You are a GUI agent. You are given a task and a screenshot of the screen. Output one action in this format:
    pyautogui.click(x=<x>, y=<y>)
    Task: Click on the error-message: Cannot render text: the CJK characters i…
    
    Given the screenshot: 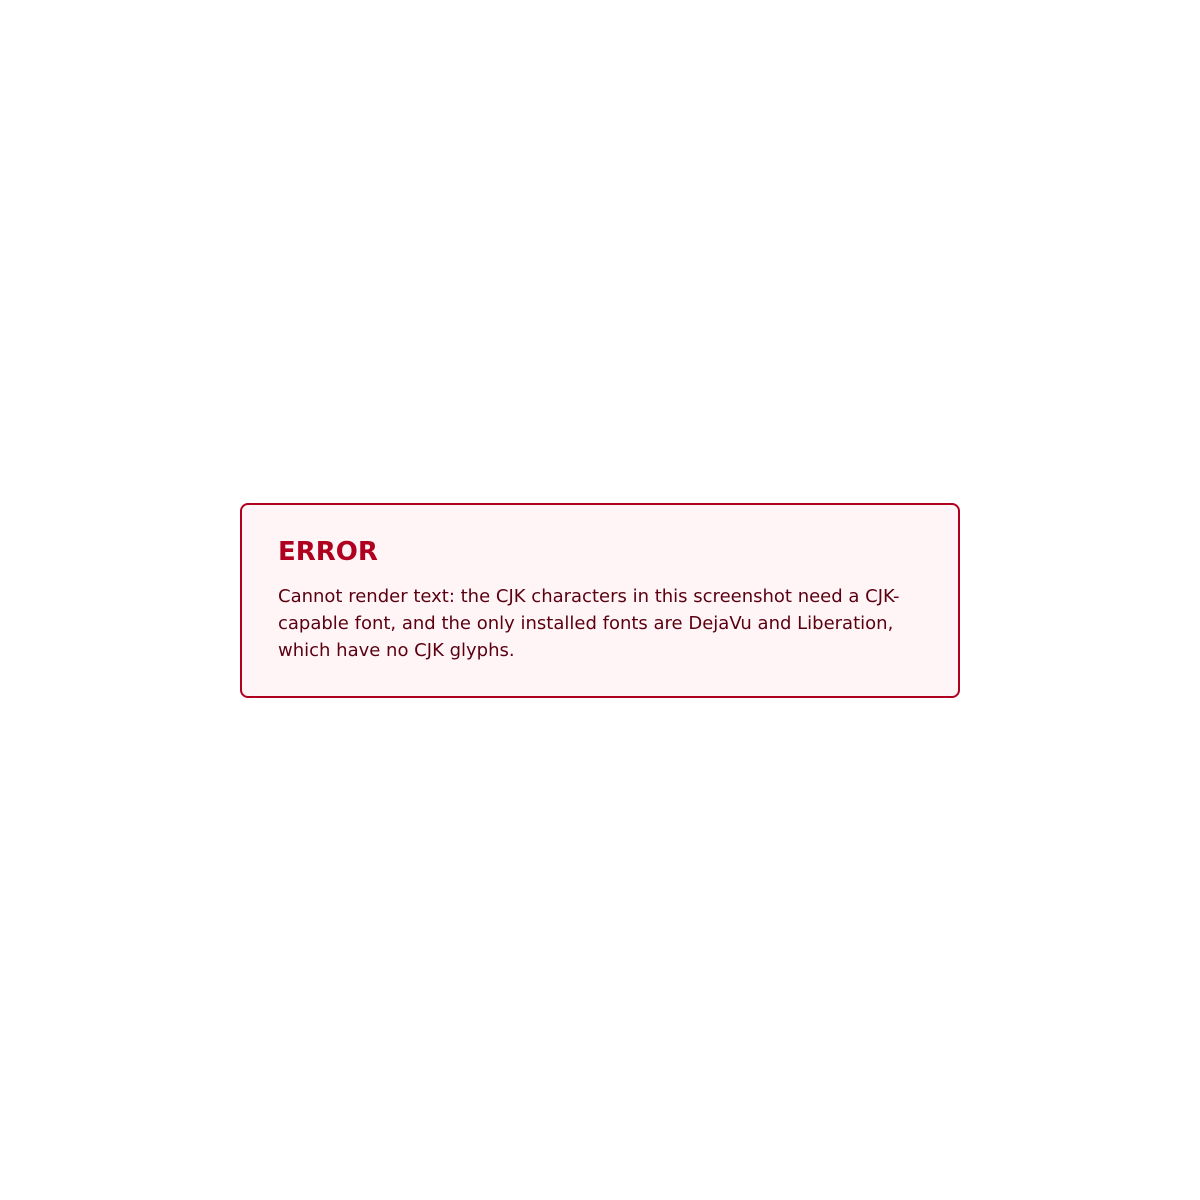 What is the action you would take?
    pyautogui.click(x=589, y=623)
    